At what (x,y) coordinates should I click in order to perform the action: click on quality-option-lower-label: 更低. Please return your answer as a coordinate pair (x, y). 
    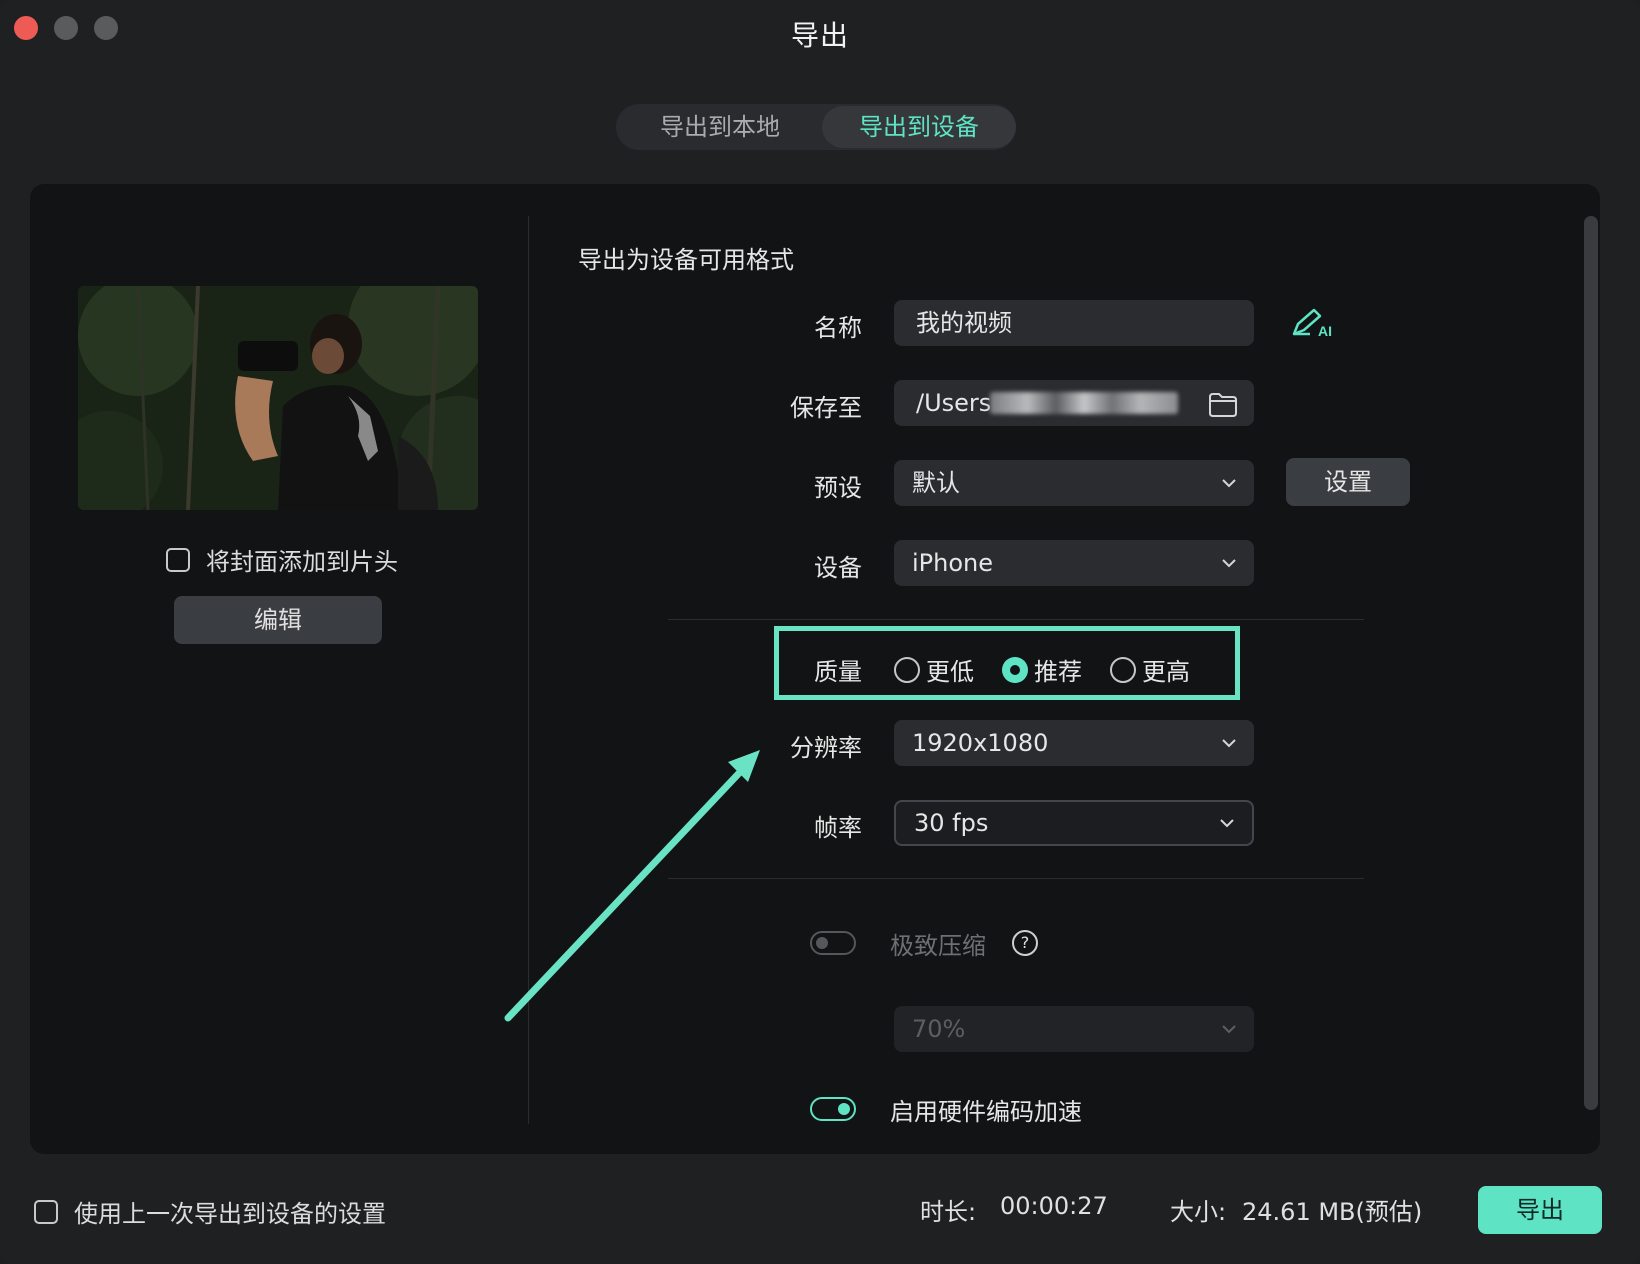
    Looking at the image, I should click on (950, 672).